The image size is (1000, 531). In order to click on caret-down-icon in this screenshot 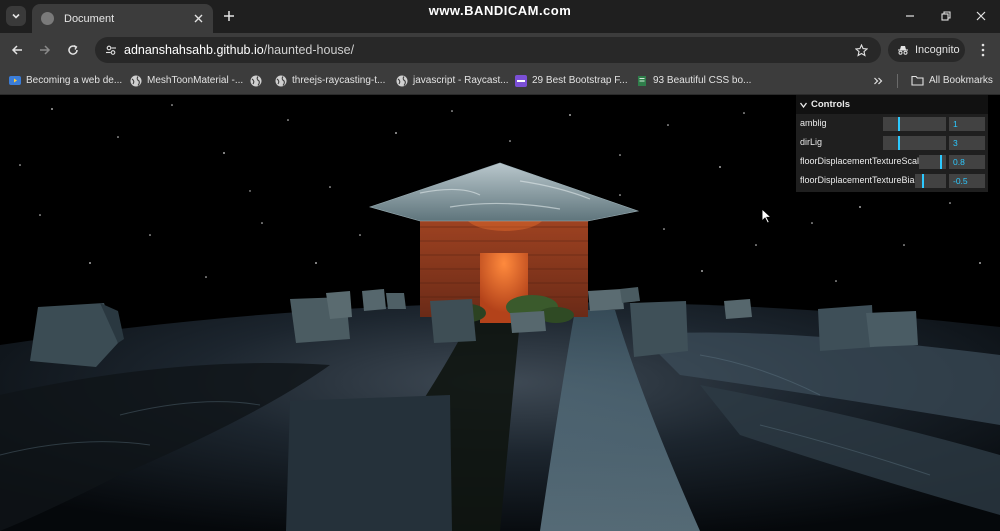, I will do `click(803, 105)`.